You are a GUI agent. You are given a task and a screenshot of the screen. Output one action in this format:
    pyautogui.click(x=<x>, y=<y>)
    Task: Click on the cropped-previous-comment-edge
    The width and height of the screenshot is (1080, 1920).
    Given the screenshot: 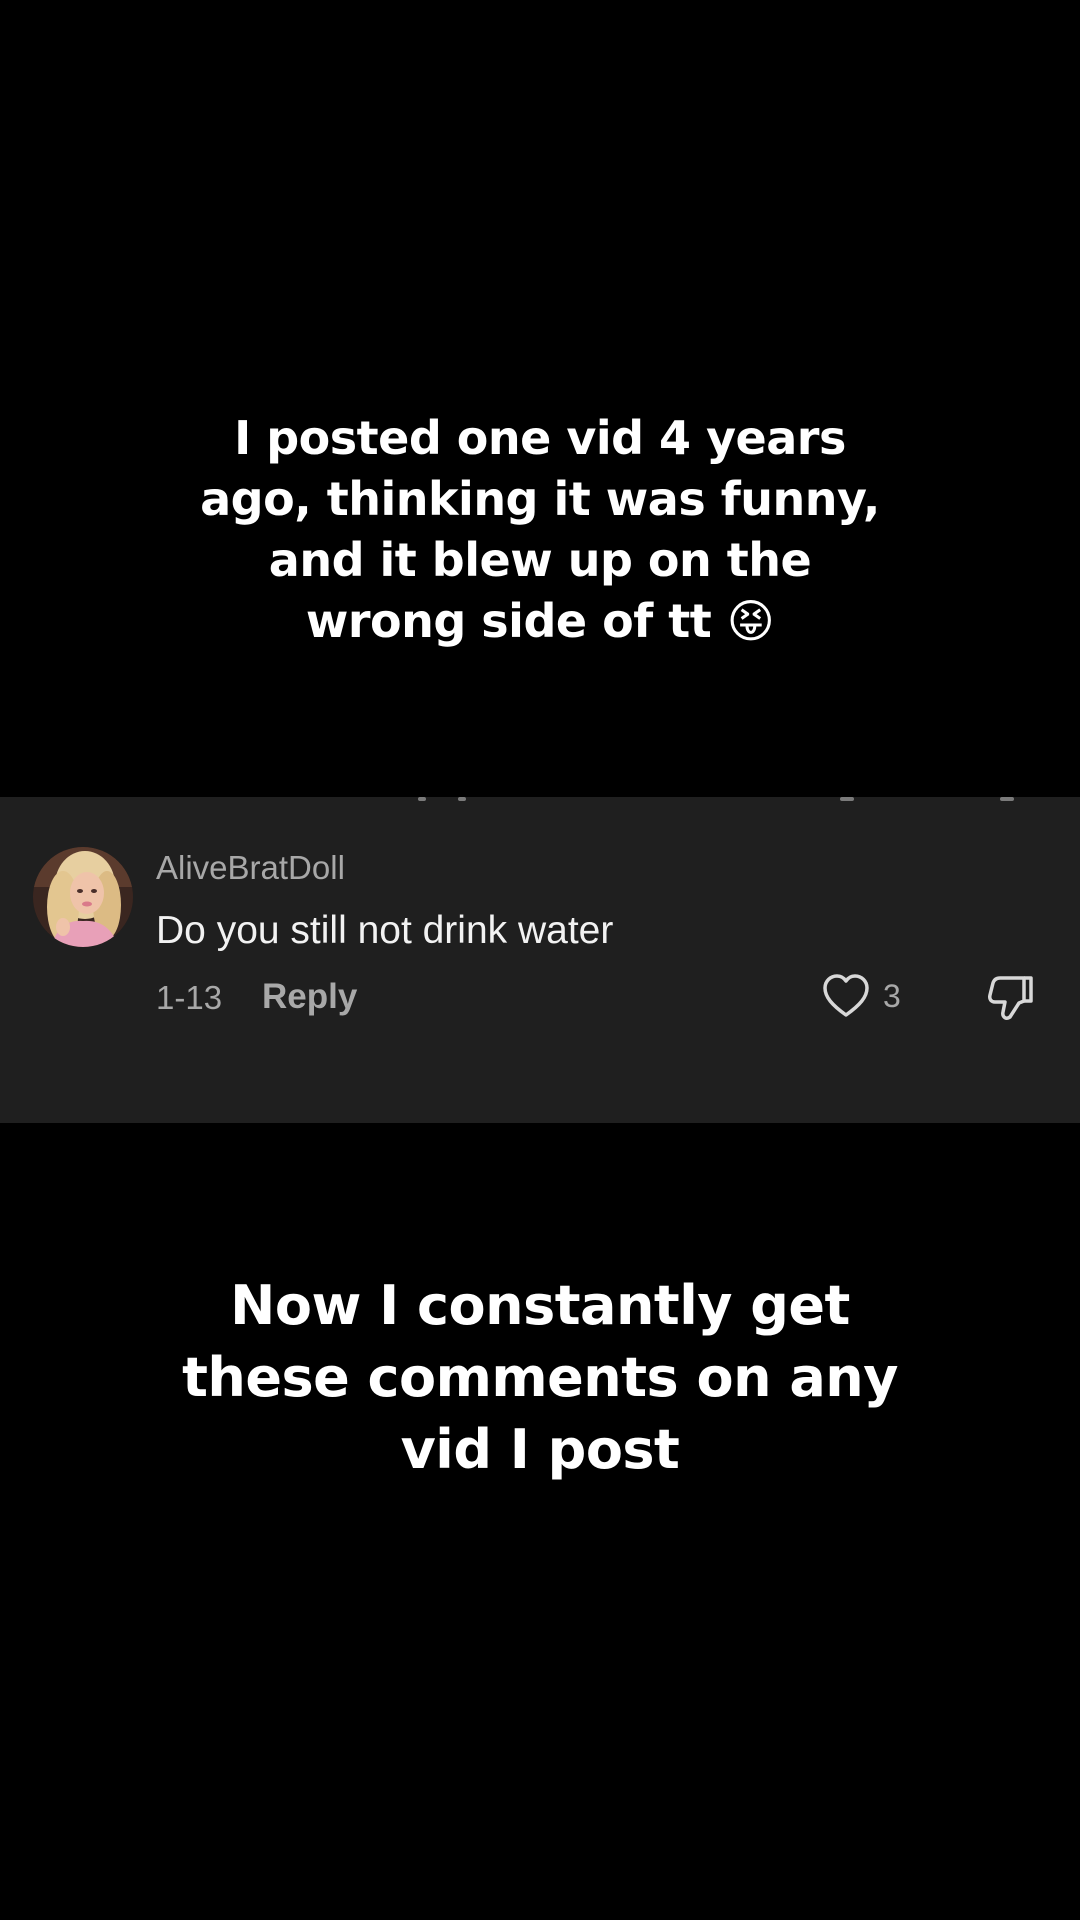 What is the action you would take?
    pyautogui.click(x=540, y=800)
    